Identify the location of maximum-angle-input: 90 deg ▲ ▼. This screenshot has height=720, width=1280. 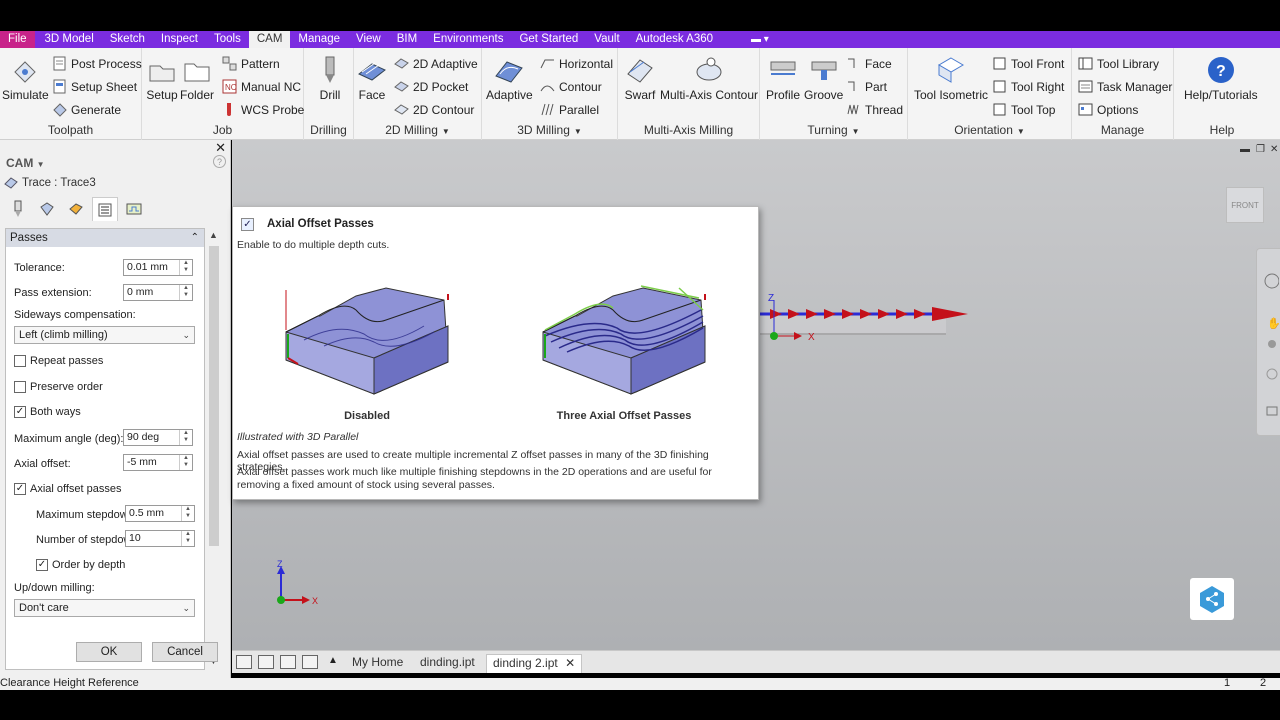
(158, 437).